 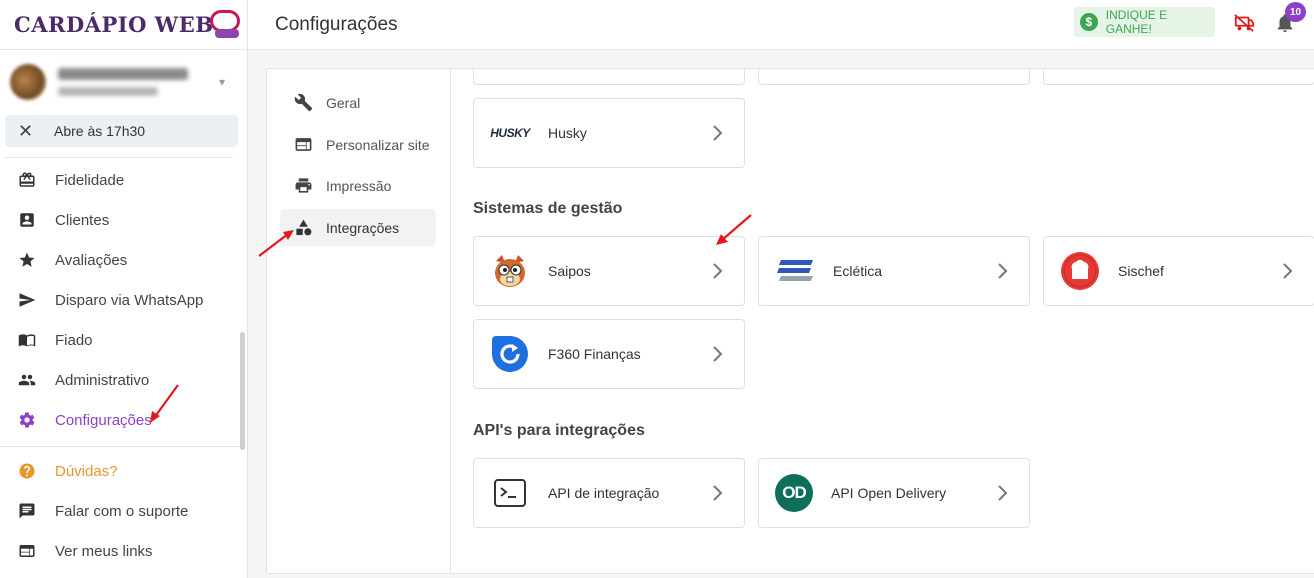 What do you see at coordinates (103, 420) in the screenshot?
I see `sidebar-item-label: Configurações` at bounding box center [103, 420].